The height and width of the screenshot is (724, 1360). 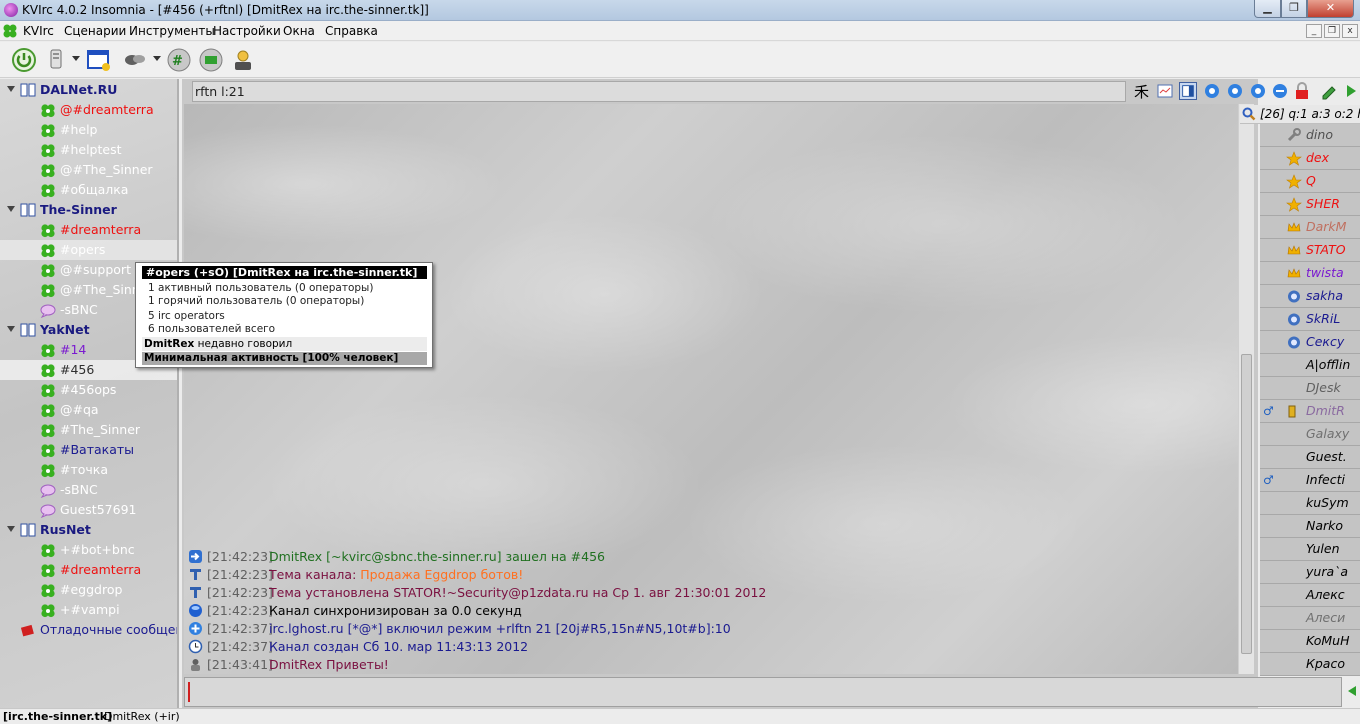 I want to click on topic-bar: rftn l:21, so click(x=659, y=91).